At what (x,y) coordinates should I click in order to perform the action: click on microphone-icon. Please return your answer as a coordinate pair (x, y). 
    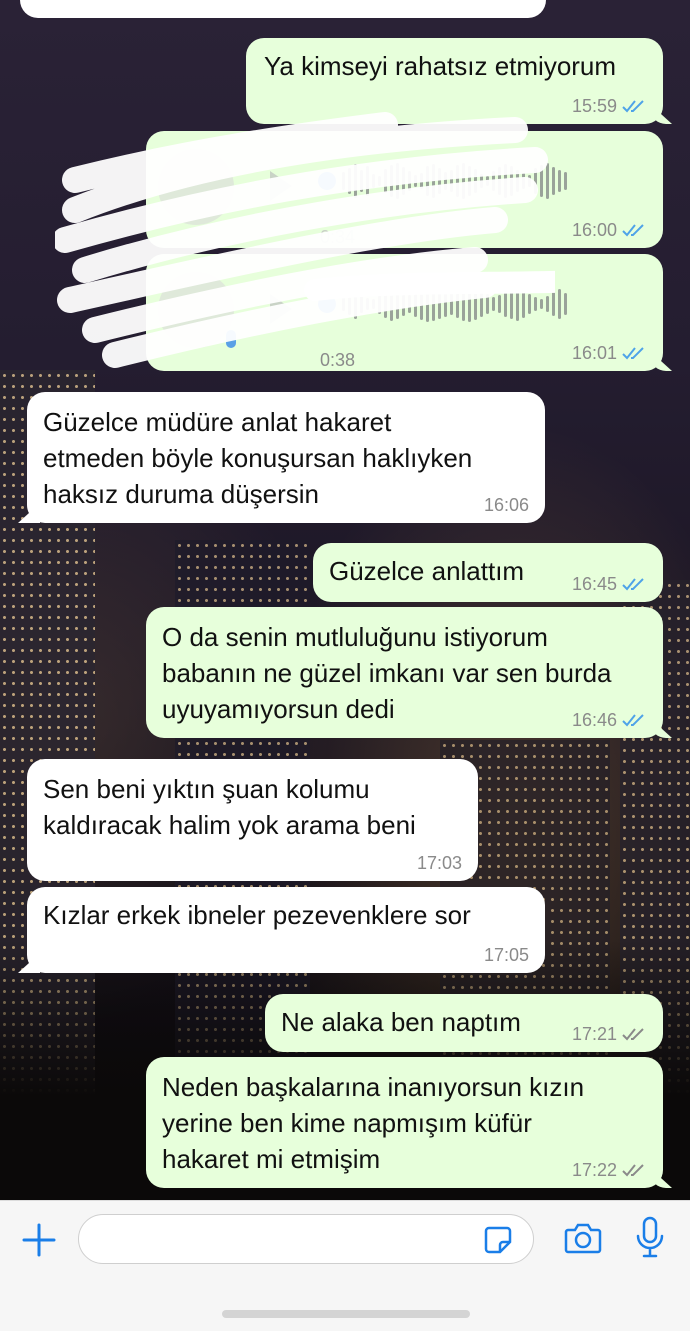
    Looking at the image, I should click on (650, 1238).